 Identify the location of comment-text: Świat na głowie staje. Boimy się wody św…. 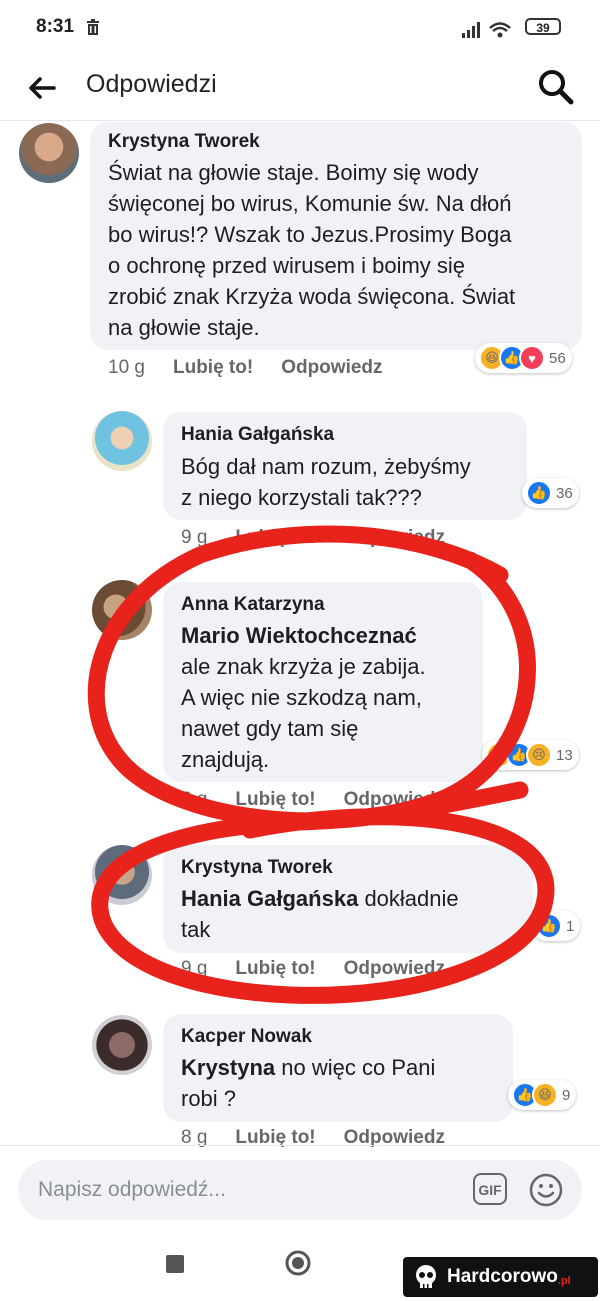
(312, 250).